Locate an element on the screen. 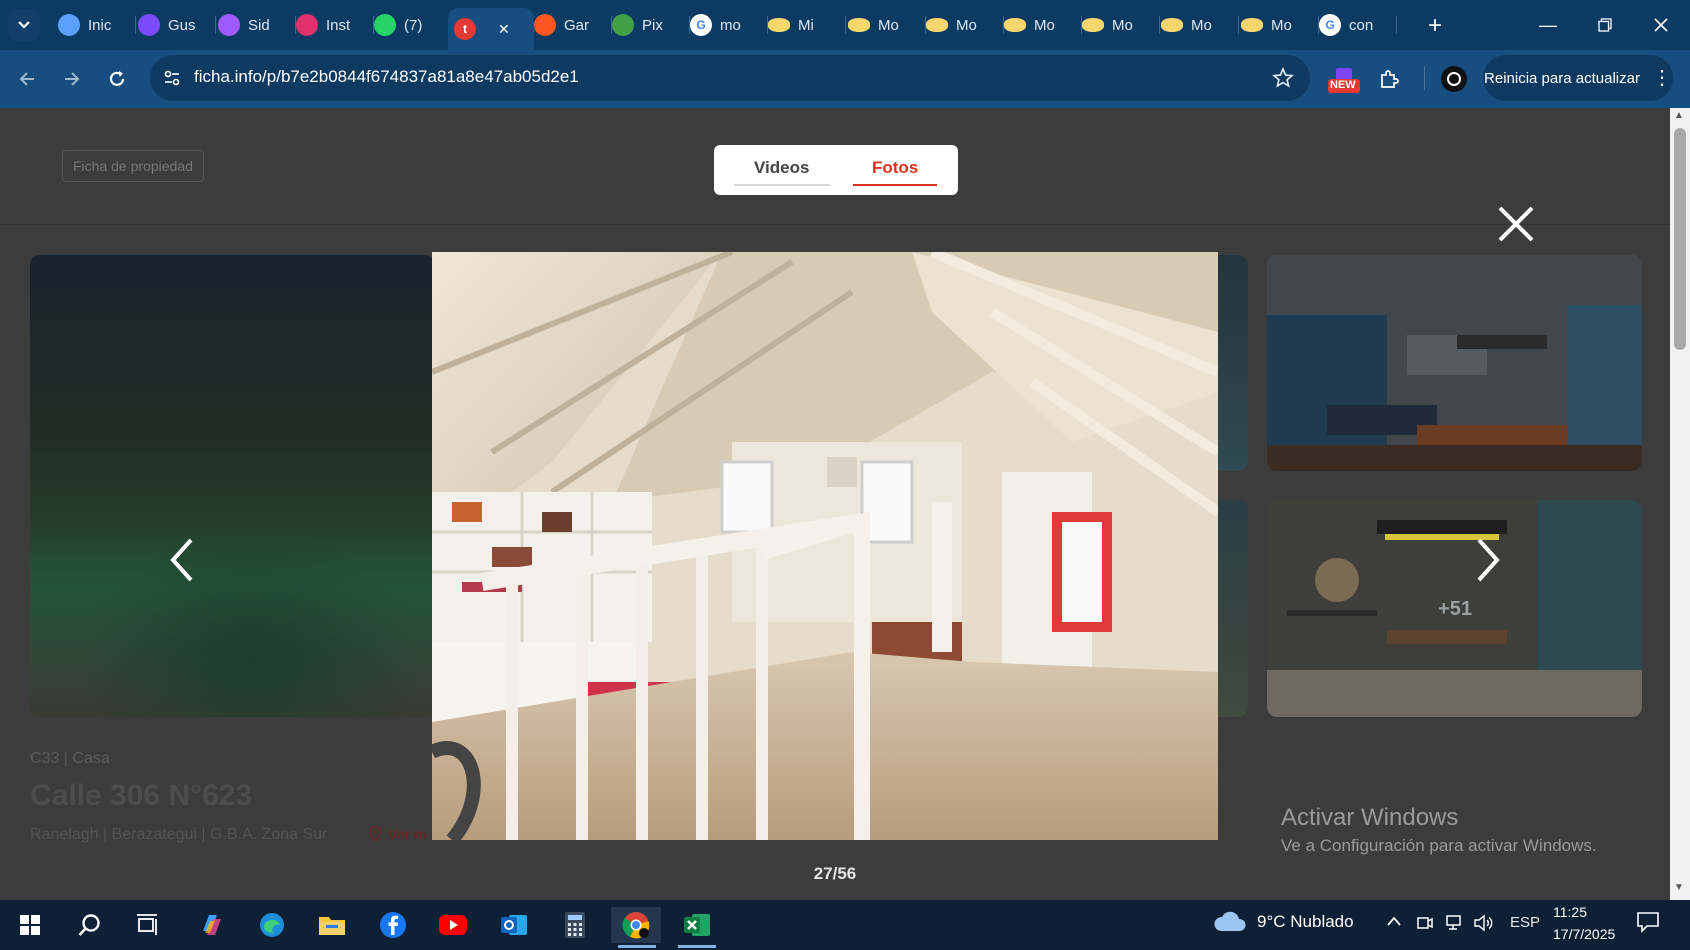  task-view-button is located at coordinates (148, 925).